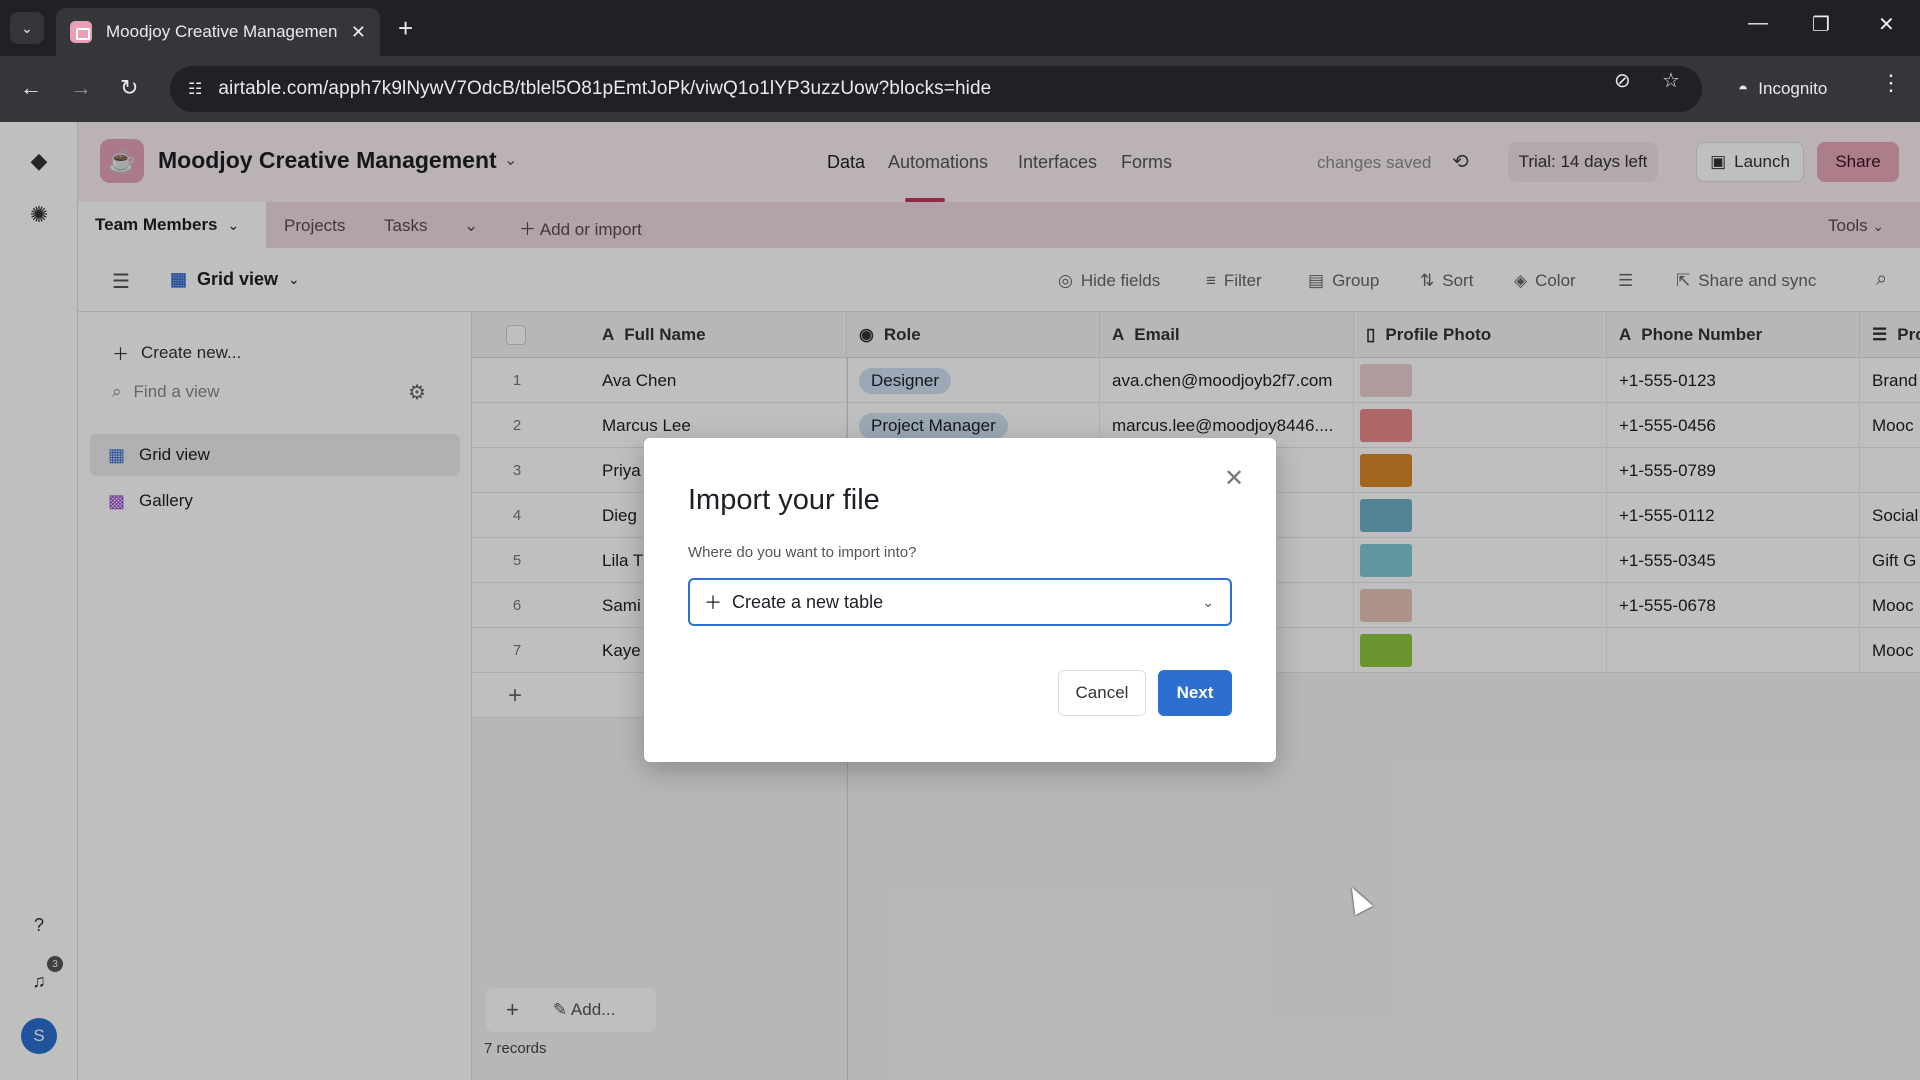 The height and width of the screenshot is (1080, 1920). I want to click on import-destination-select: ＋ Create a new table ⌄, so click(960, 602).